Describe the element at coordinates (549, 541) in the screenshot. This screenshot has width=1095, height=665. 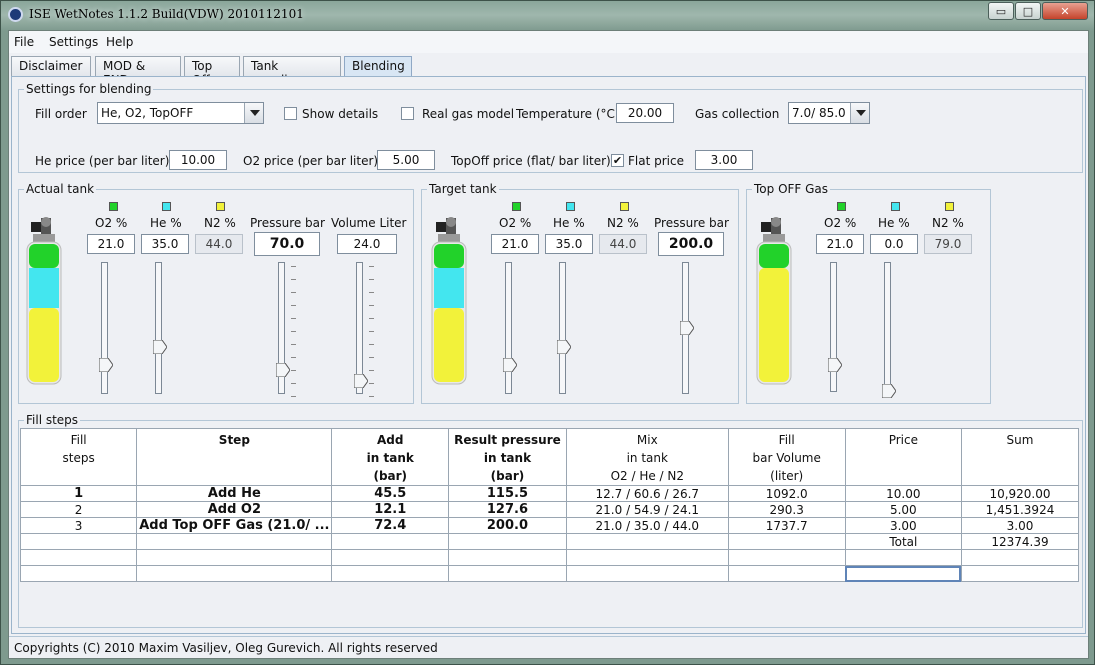
I see `table-row: Total 12374.39` at that location.